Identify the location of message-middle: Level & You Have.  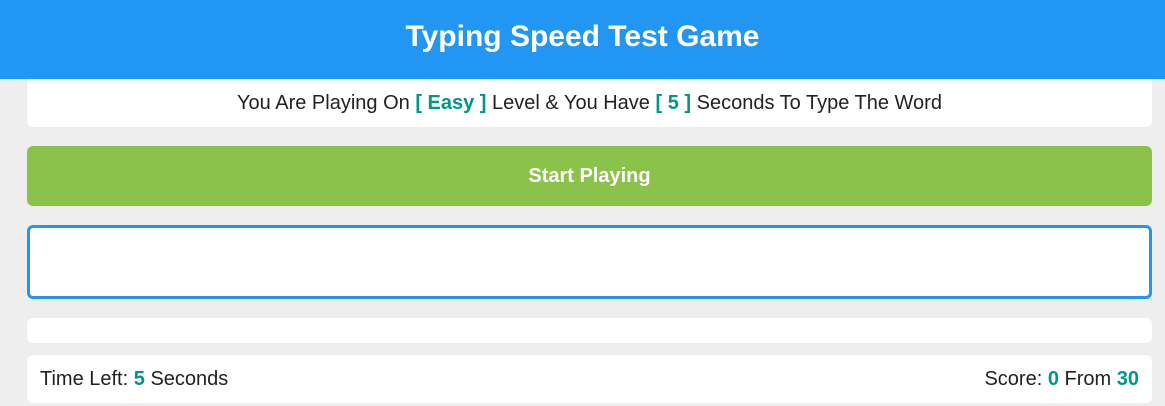
(571, 102).